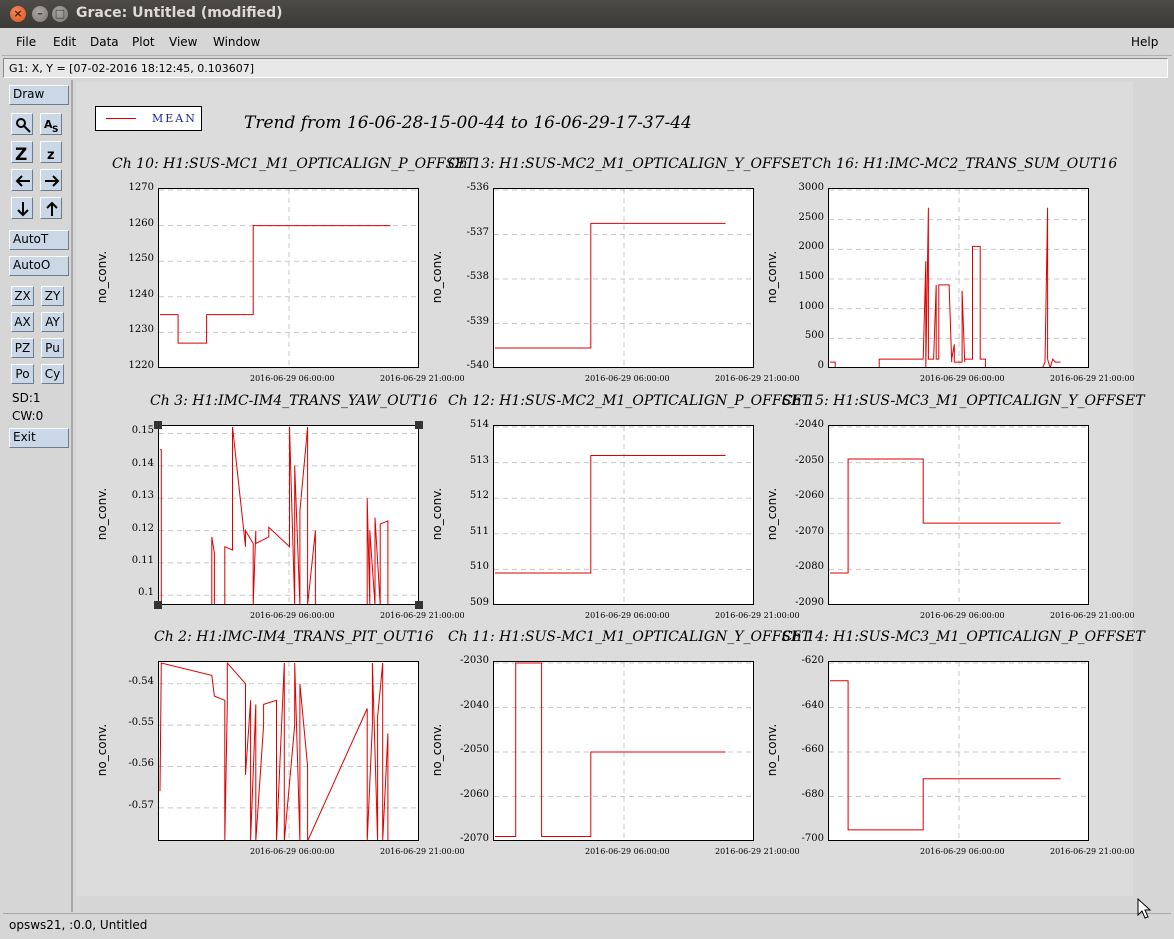  I want to click on scroll-left-button, so click(22, 180).